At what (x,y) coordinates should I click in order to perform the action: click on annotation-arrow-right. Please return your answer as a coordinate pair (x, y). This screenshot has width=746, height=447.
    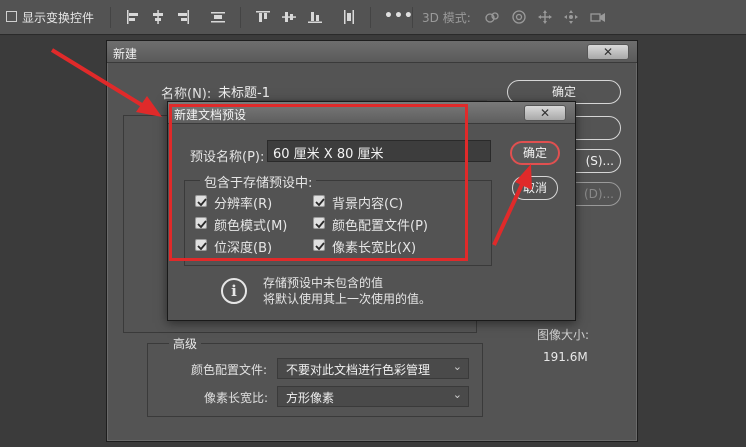
    Looking at the image, I should click on (512, 205).